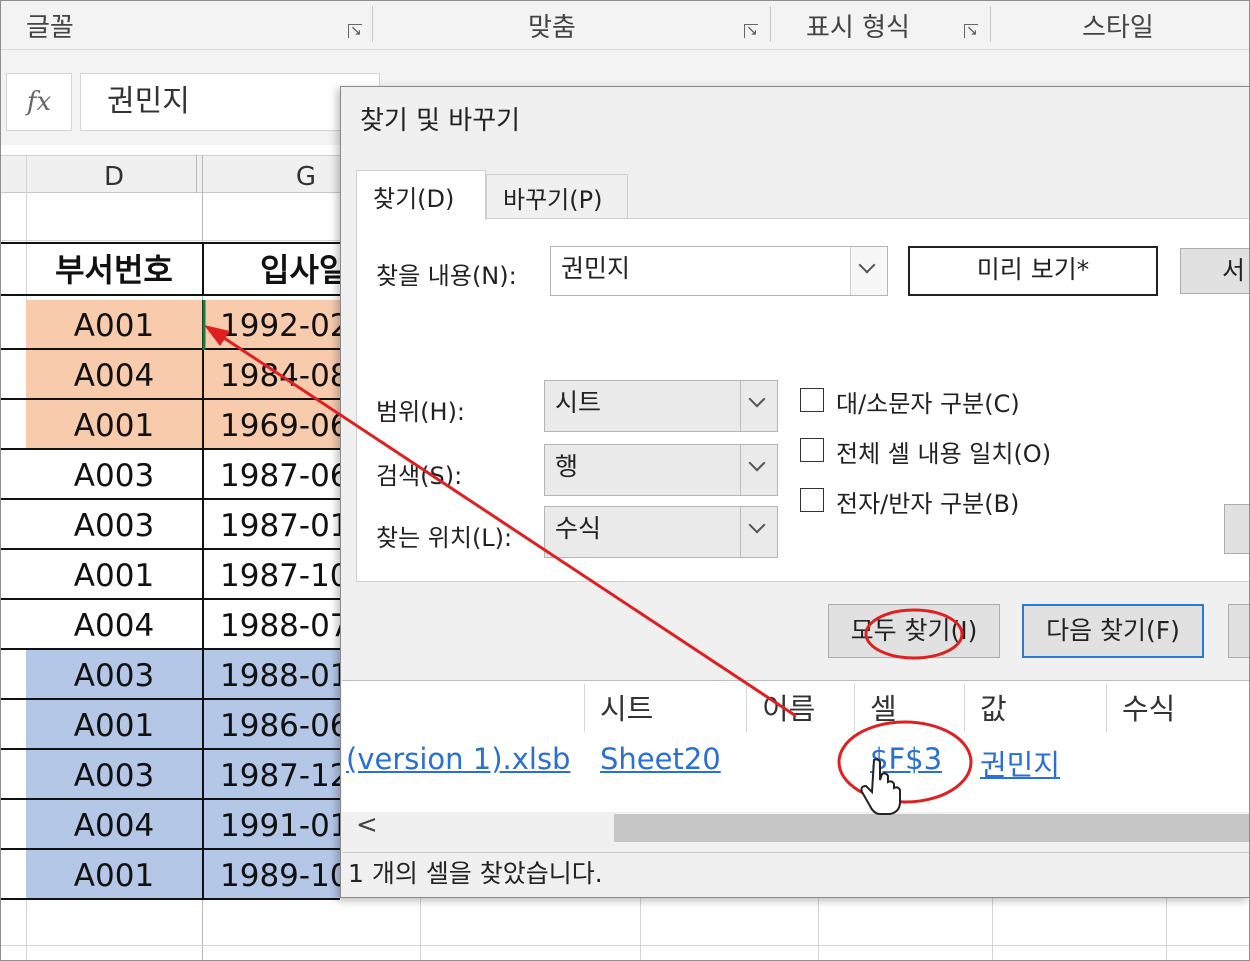 This screenshot has width=1250, height=961. I want to click on hand-cursor-icon, so click(880, 786).